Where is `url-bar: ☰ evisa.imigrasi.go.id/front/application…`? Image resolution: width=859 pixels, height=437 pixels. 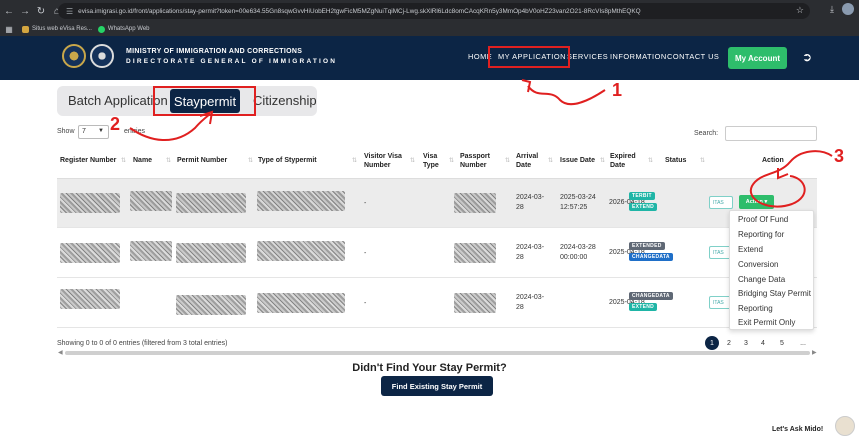 url-bar: ☰ evisa.imigrasi.go.id/front/application… is located at coordinates (434, 11).